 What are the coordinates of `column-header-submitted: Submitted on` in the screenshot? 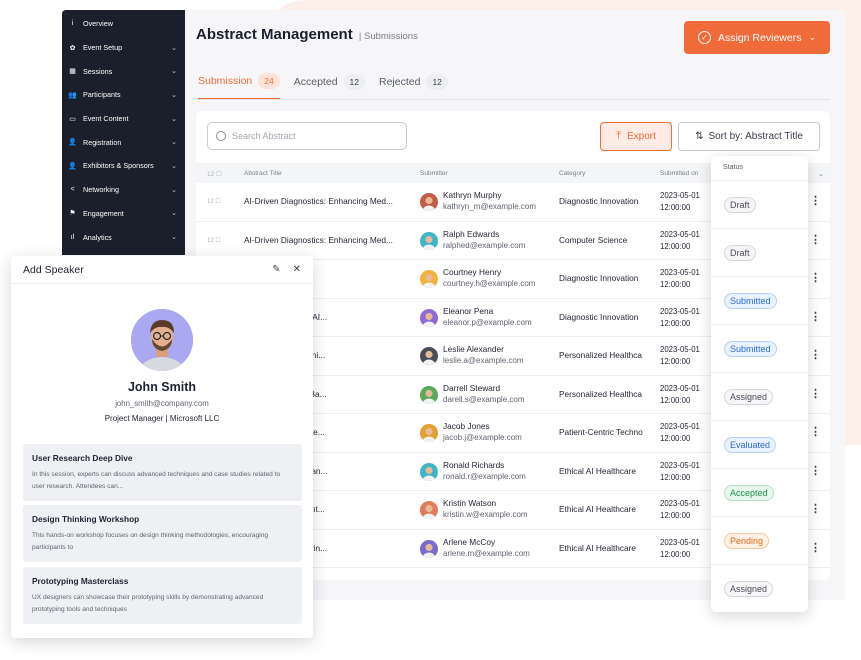 It's located at (679, 173).